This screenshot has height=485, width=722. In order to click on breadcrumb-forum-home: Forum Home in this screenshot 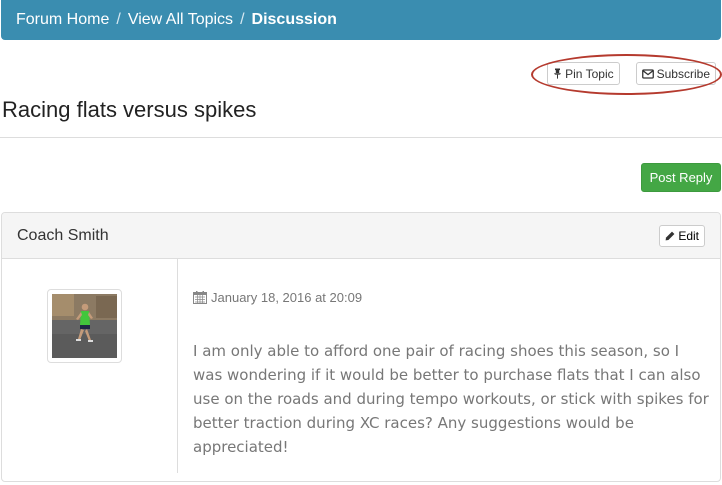, I will do `click(62, 20)`.